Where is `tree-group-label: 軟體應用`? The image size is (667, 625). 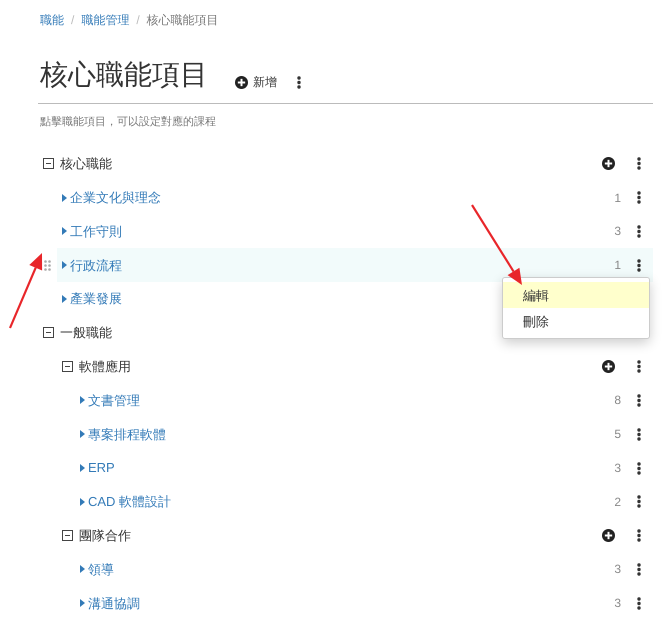
tree-group-label: 軟體應用 is located at coordinates (105, 366).